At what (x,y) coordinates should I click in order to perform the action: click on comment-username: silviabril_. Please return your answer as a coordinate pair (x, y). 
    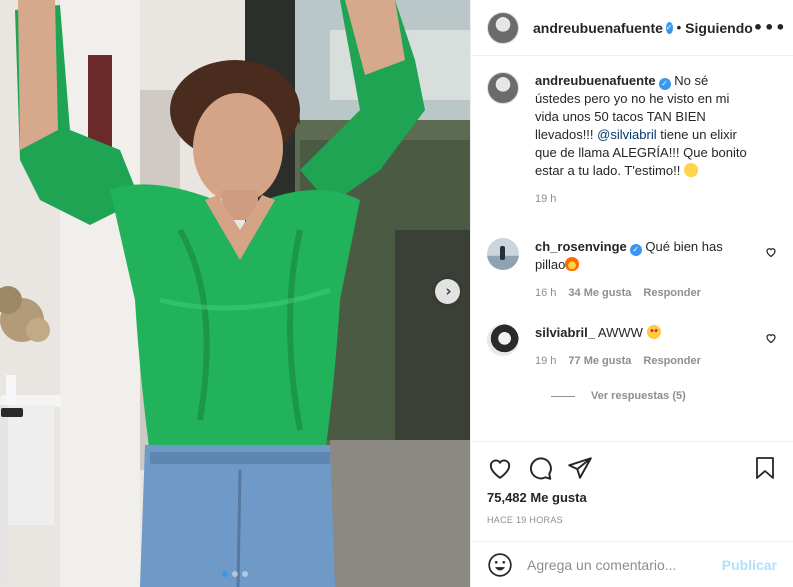
    Looking at the image, I should click on (565, 332).